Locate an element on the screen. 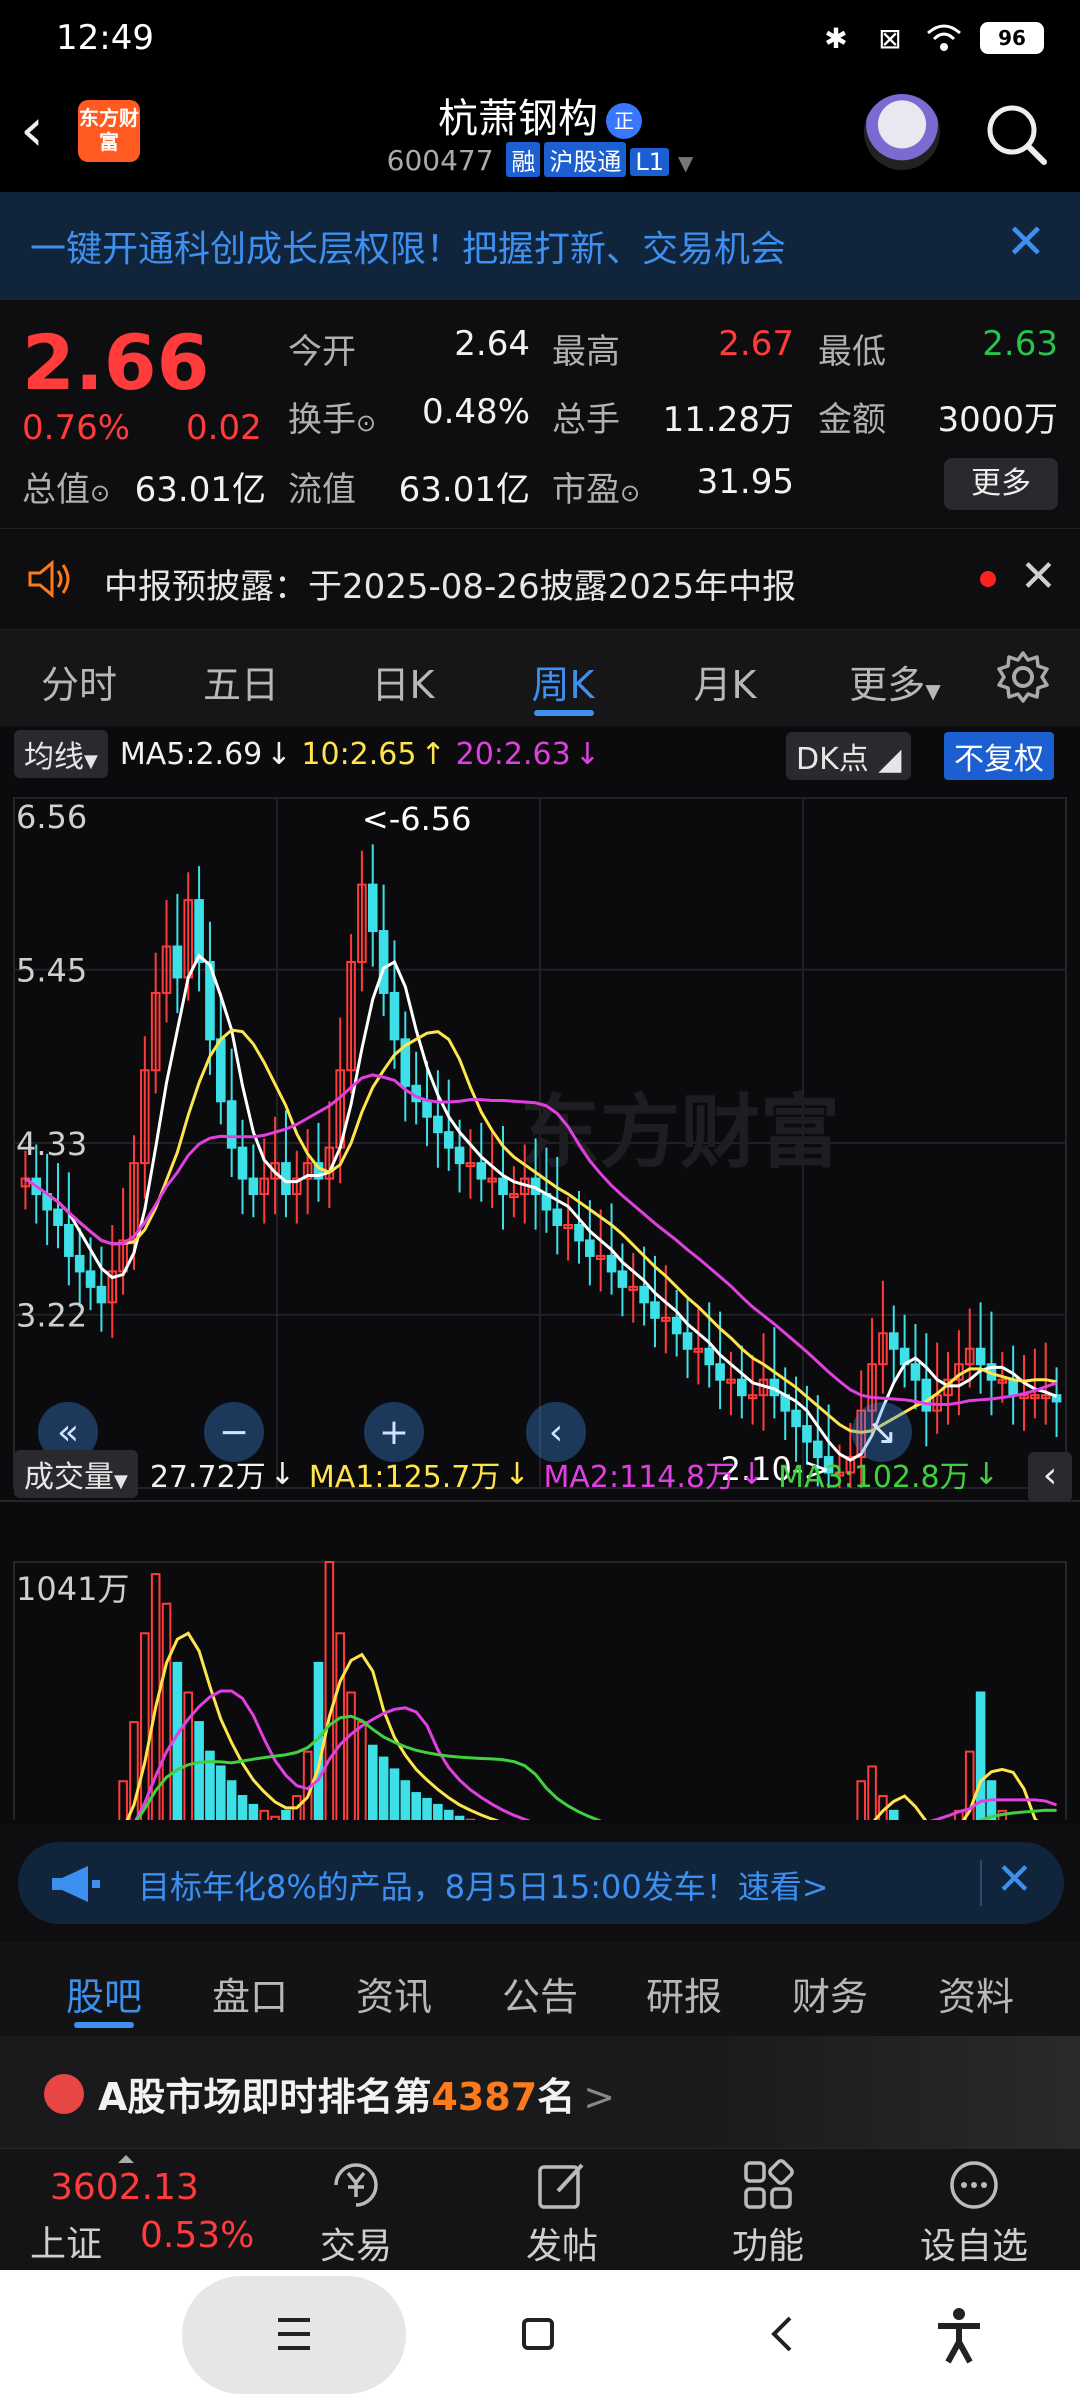 Image resolution: width=1080 pixels, height=2400 pixels. add-watchlist-button: 设自选 is located at coordinates (974, 2213).